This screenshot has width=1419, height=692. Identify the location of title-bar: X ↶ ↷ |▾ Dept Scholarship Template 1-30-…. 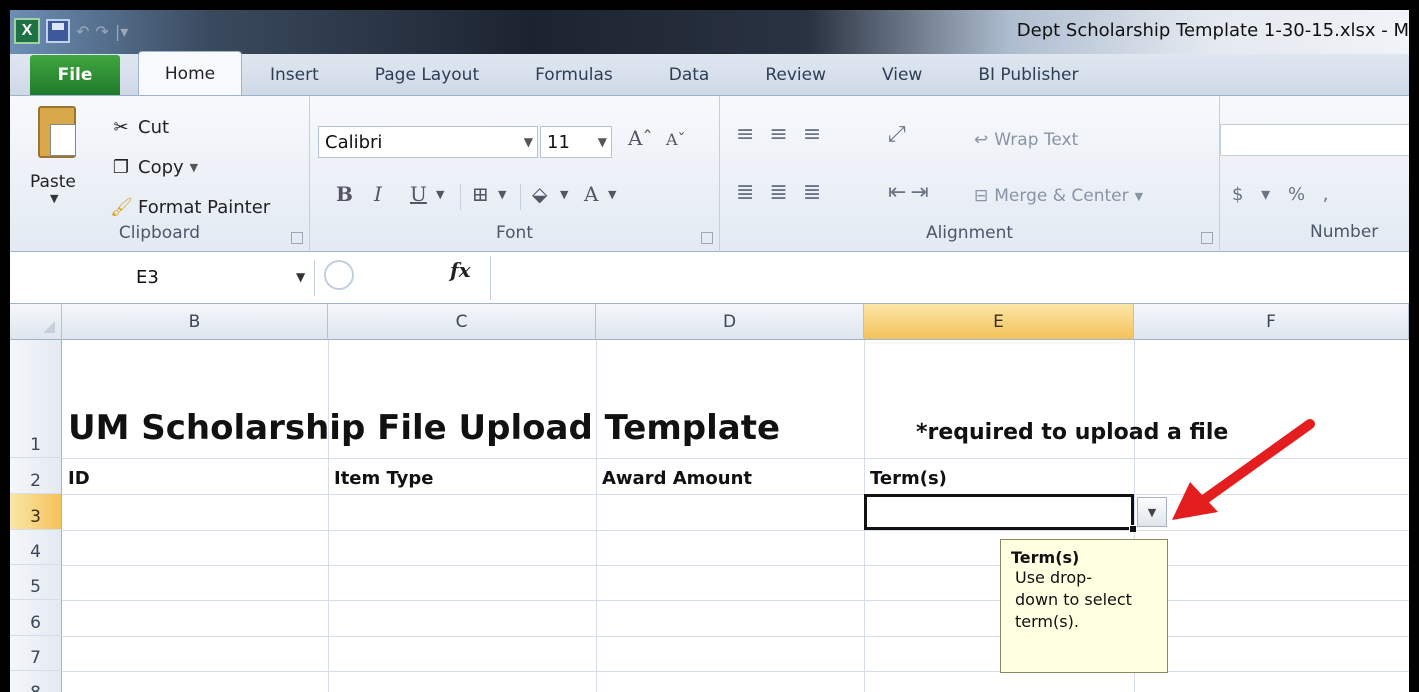
(709, 32).